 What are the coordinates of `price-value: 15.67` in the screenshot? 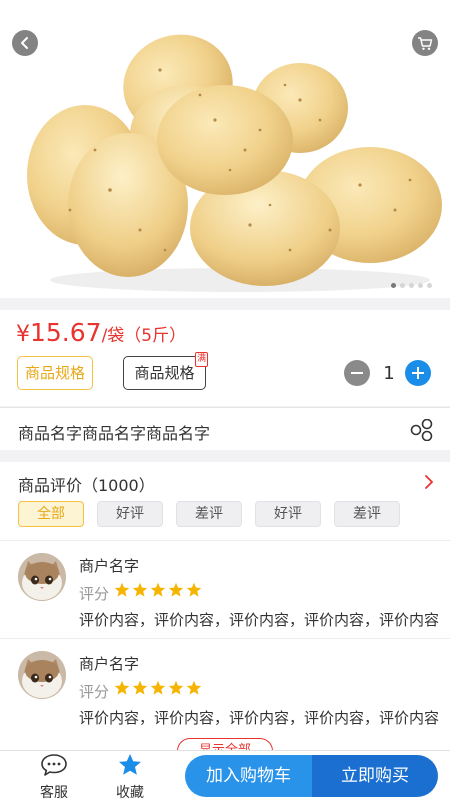 It's located at (66, 332).